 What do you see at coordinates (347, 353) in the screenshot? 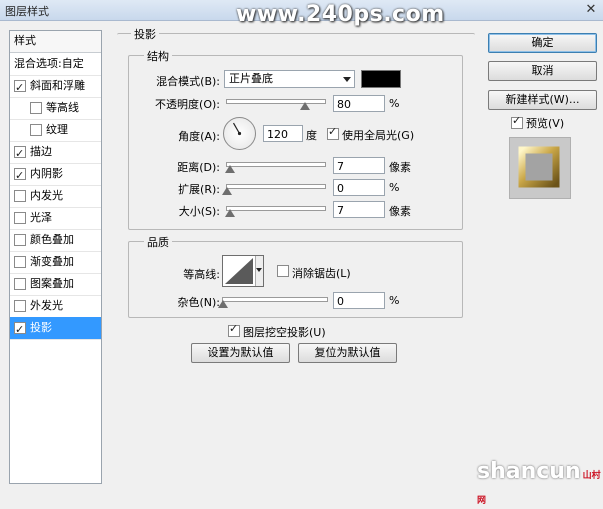
I see `reset-default-button: 复位为默认值` at bounding box center [347, 353].